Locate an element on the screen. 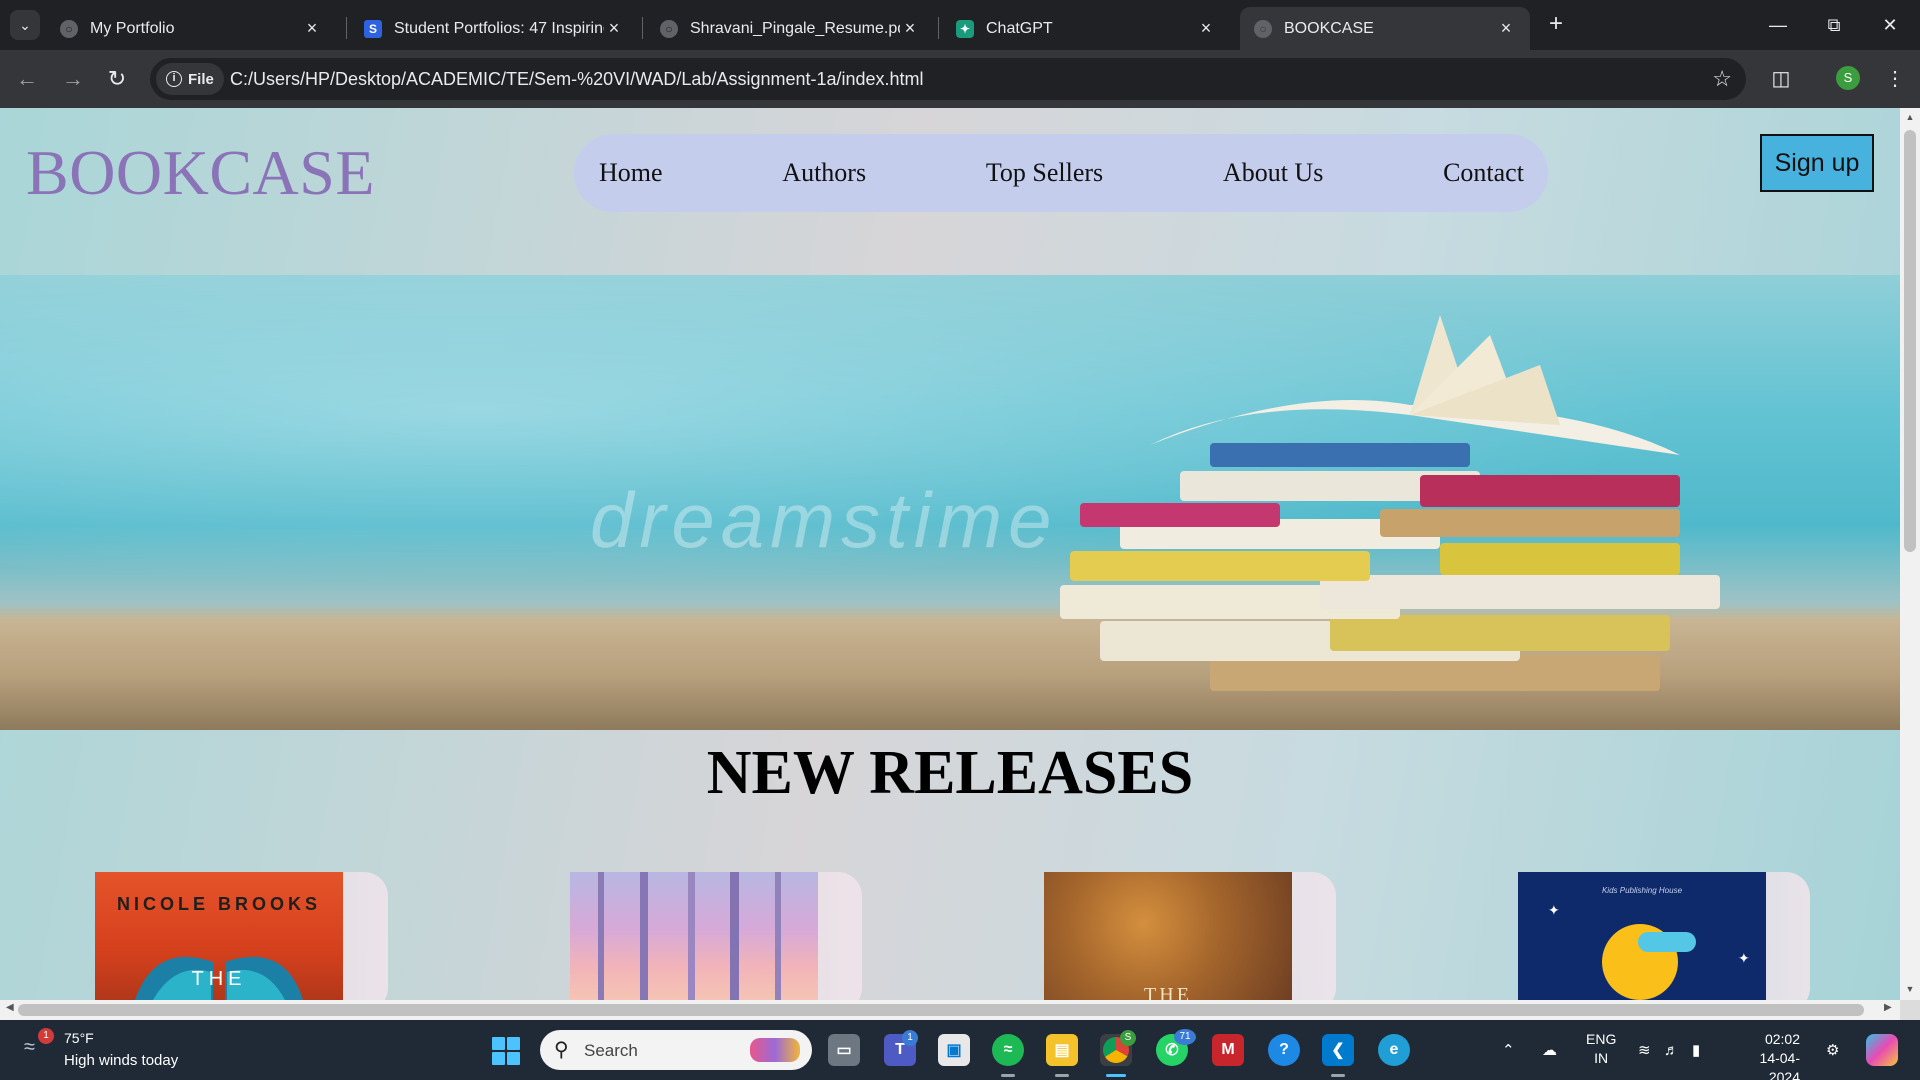 The width and height of the screenshot is (1920, 1080). back-button: ← is located at coordinates (27, 80).